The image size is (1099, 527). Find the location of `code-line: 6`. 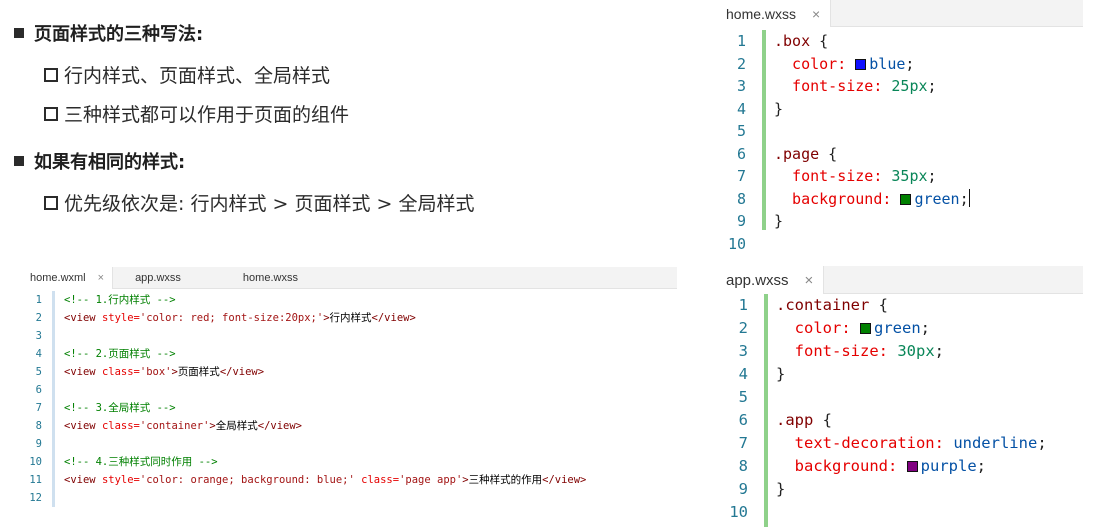

code-line: 6 is located at coordinates (349, 390).